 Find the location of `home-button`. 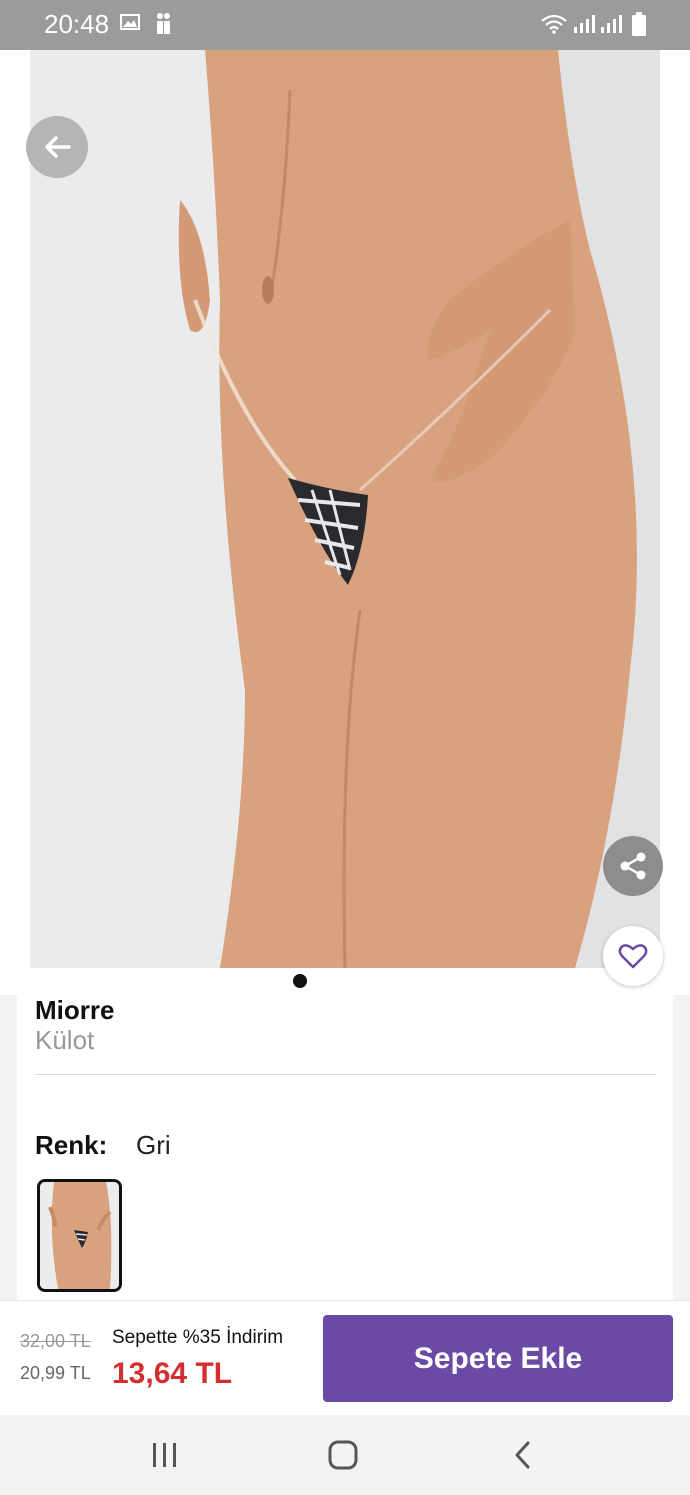

home-button is located at coordinates (343, 1455).